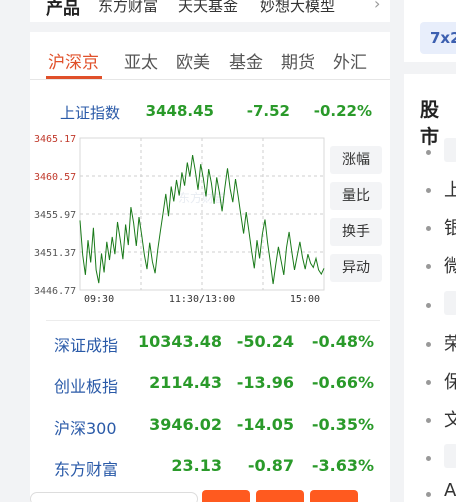  What do you see at coordinates (450, 419) in the screenshot?
I see `list-item: 文` at bounding box center [450, 419].